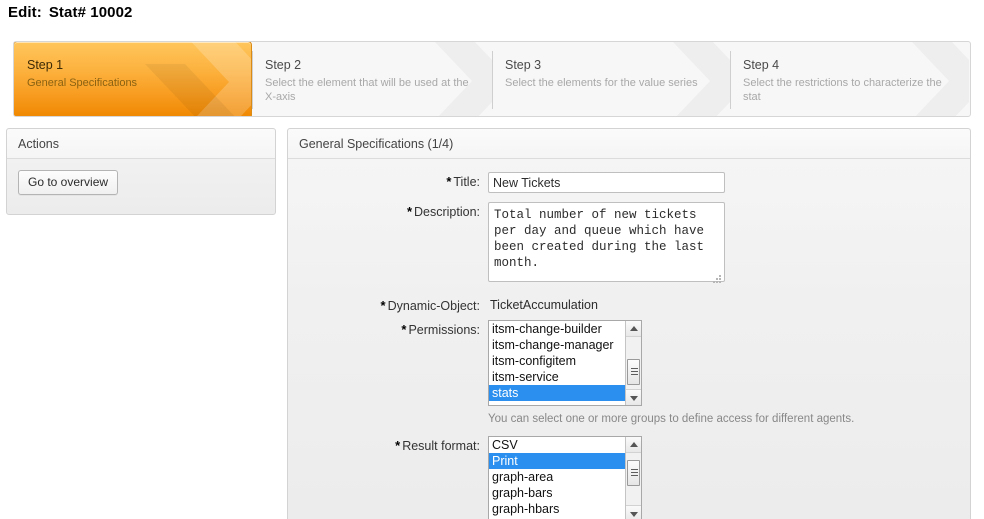  Describe the element at coordinates (565, 509) in the screenshot. I see `result-format-option: graph-hbars` at that location.